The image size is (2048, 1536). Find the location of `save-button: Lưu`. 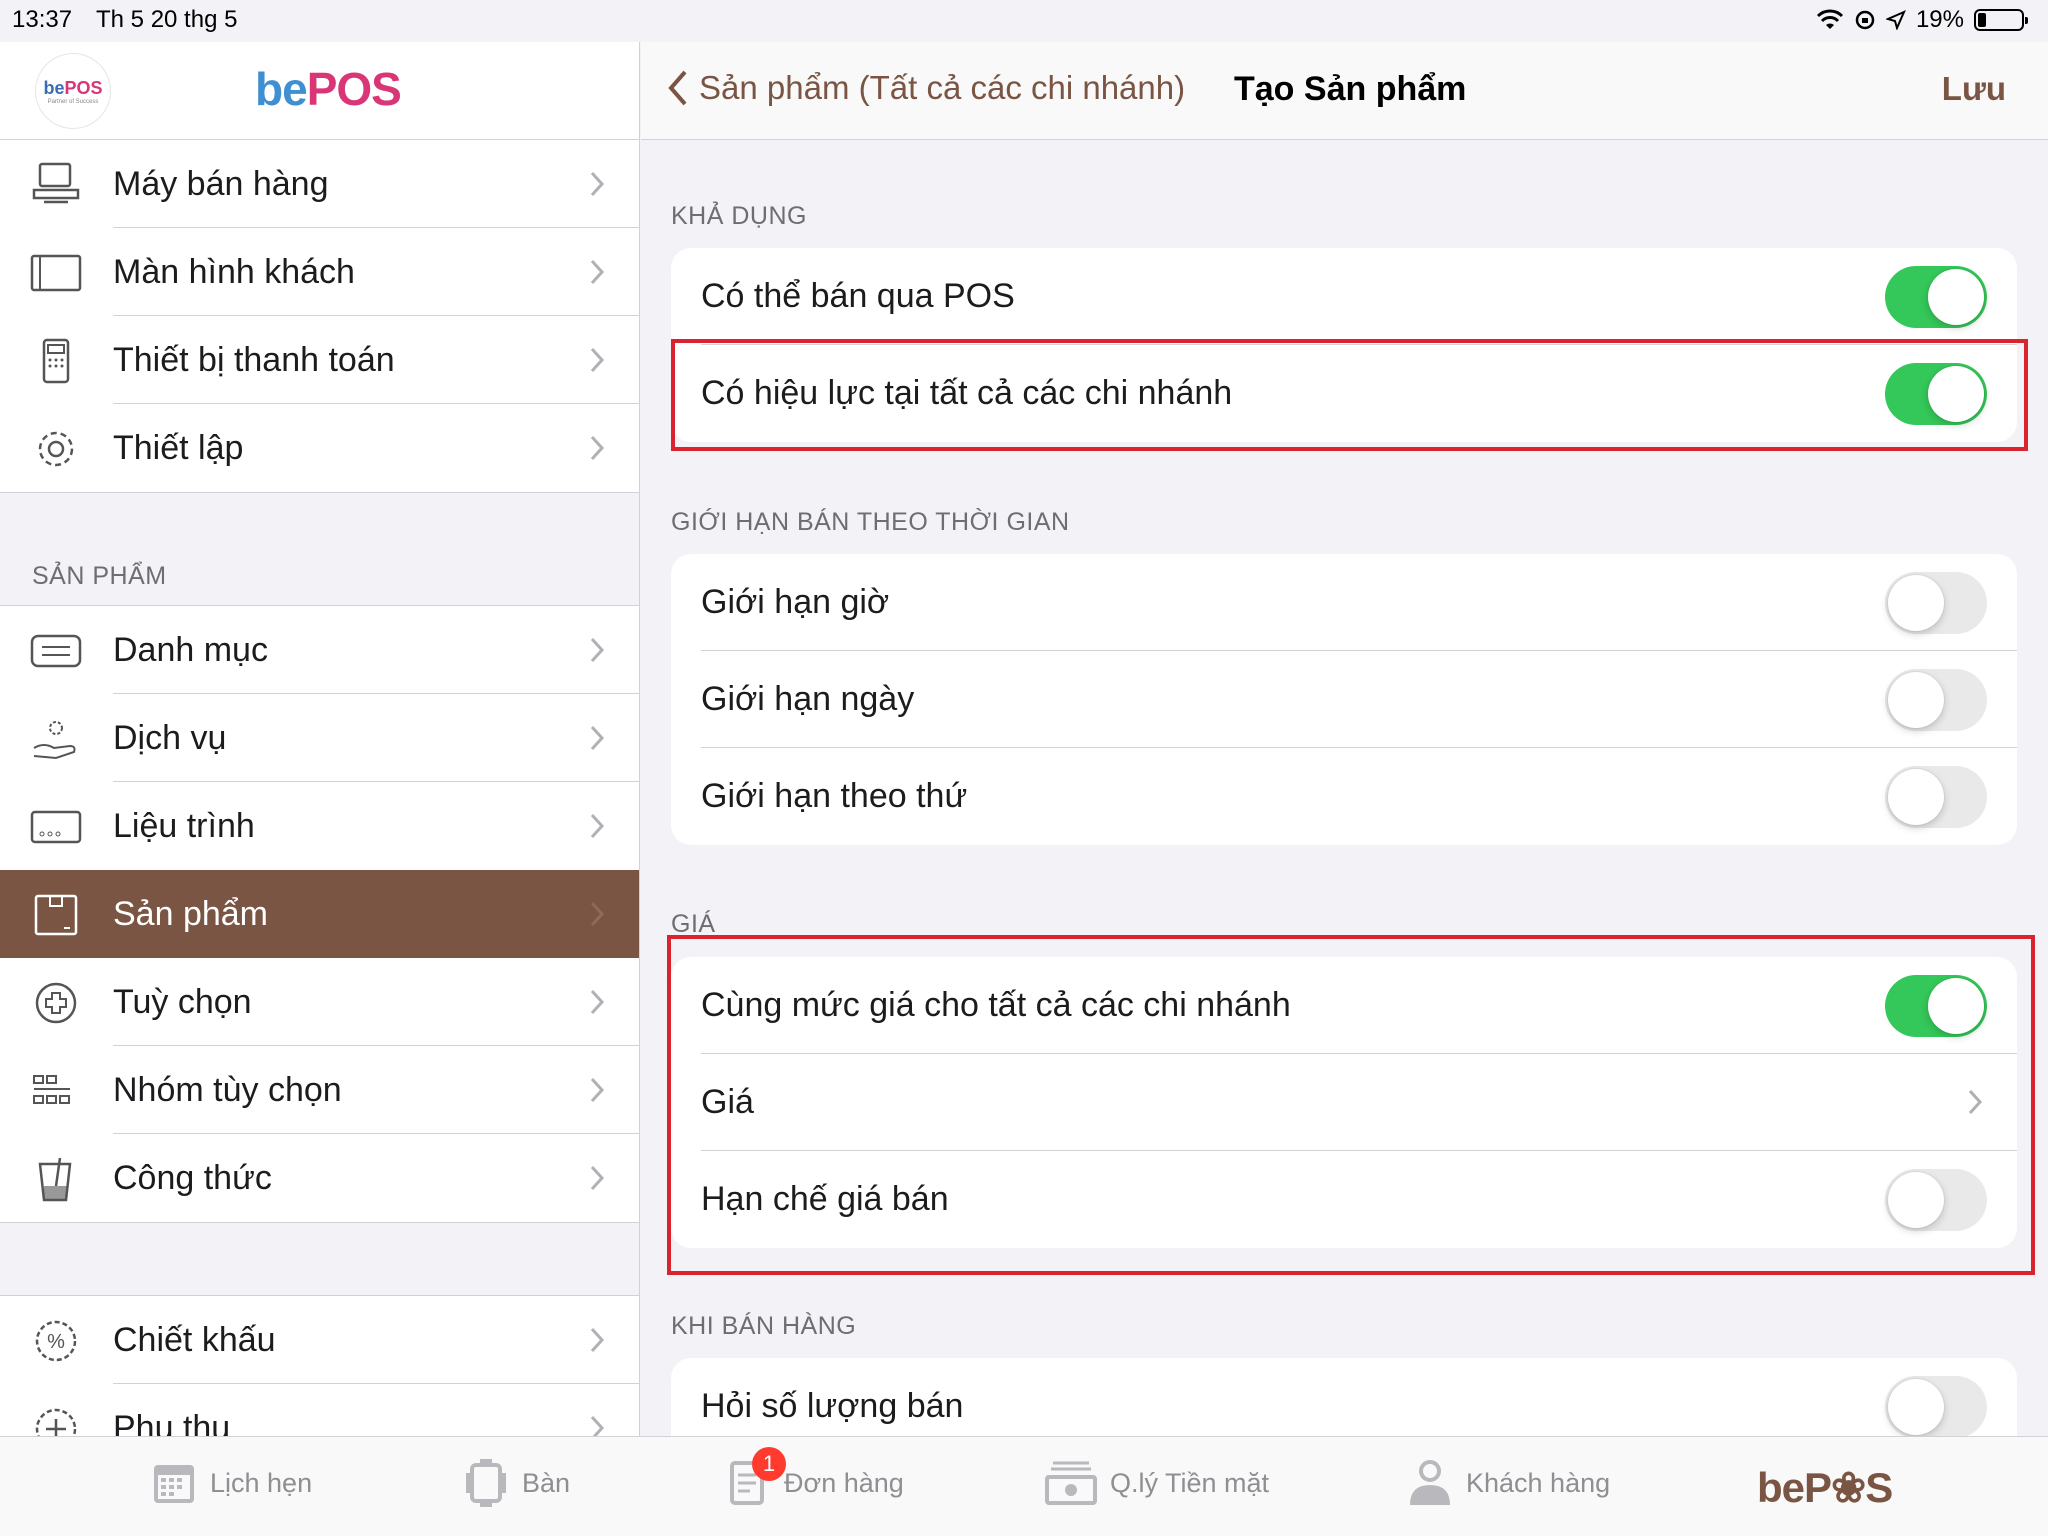

save-button: Lưu is located at coordinates (1974, 89).